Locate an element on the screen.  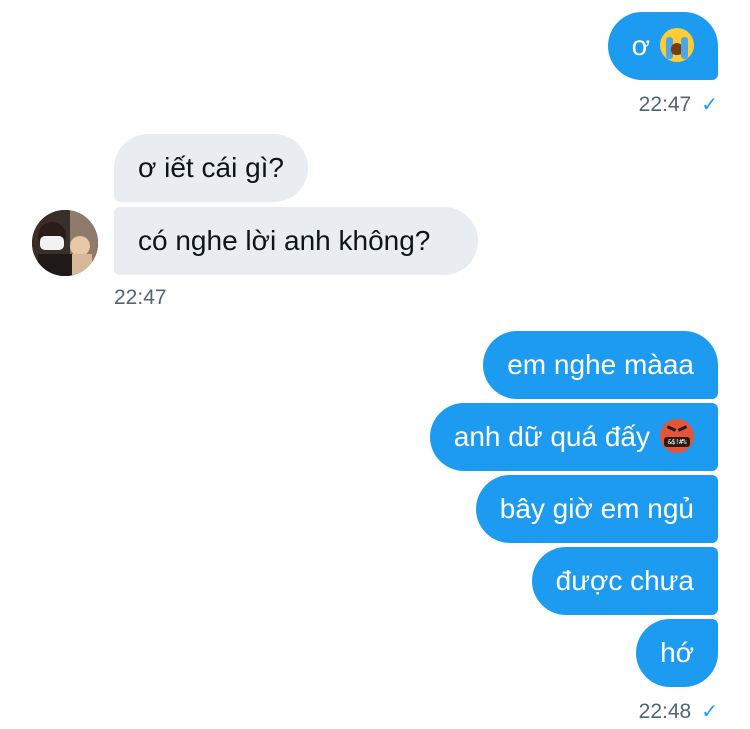
message-text: được chưa is located at coordinates (624, 580).